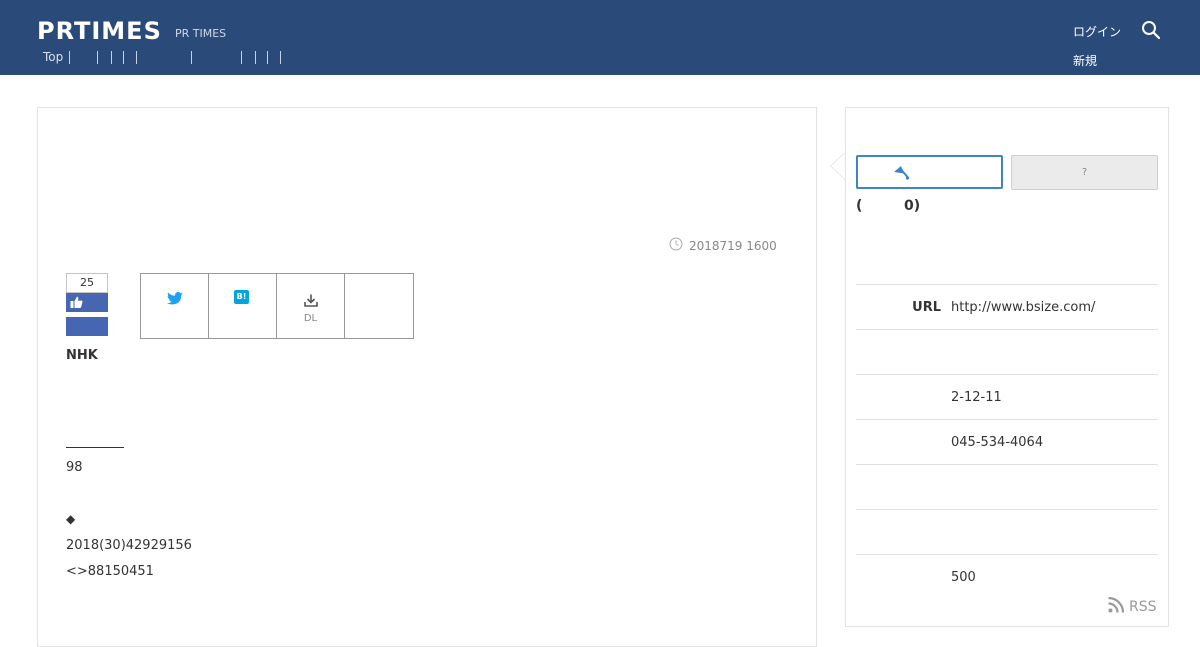  I want to click on address-value: 2-12-11, so click(976, 397).